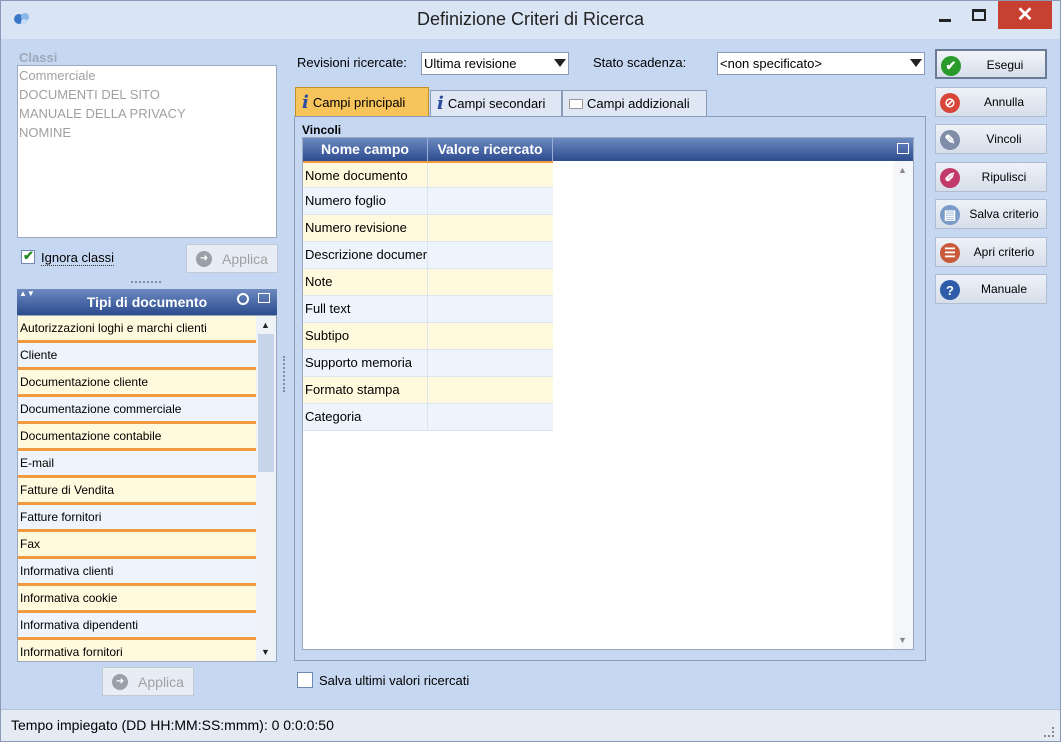 Image resolution: width=1061 pixels, height=742 pixels. Describe the element at coordinates (137, 464) in the screenshot. I see `list-item: E-mail` at that location.